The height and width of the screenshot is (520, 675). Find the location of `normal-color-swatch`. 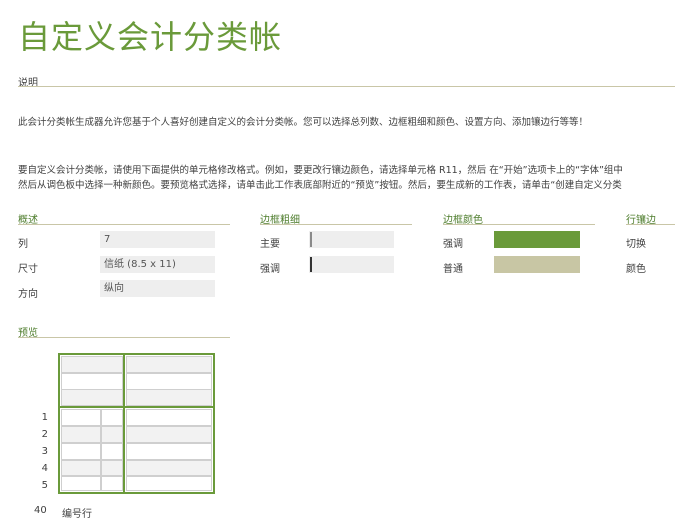

normal-color-swatch is located at coordinates (537, 264).